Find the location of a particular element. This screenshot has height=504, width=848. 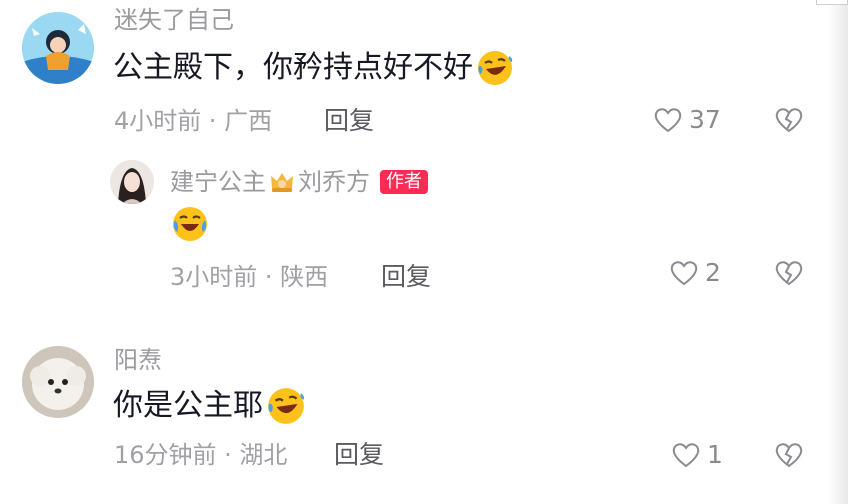

reply-avatar-photo-icon is located at coordinates (132, 182).